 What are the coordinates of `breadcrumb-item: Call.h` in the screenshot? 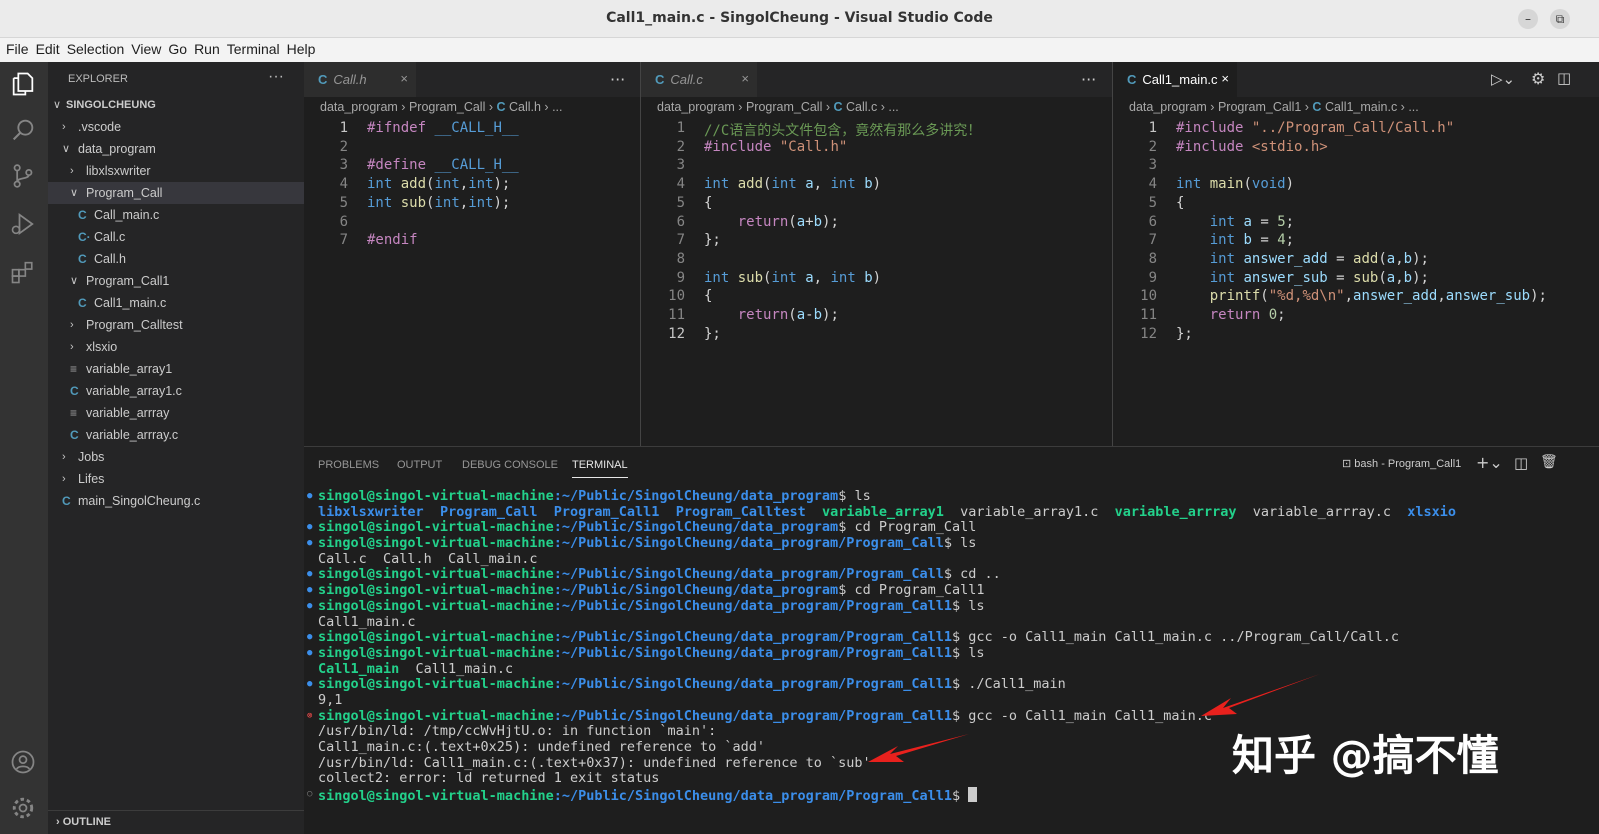 It's located at (525, 107).